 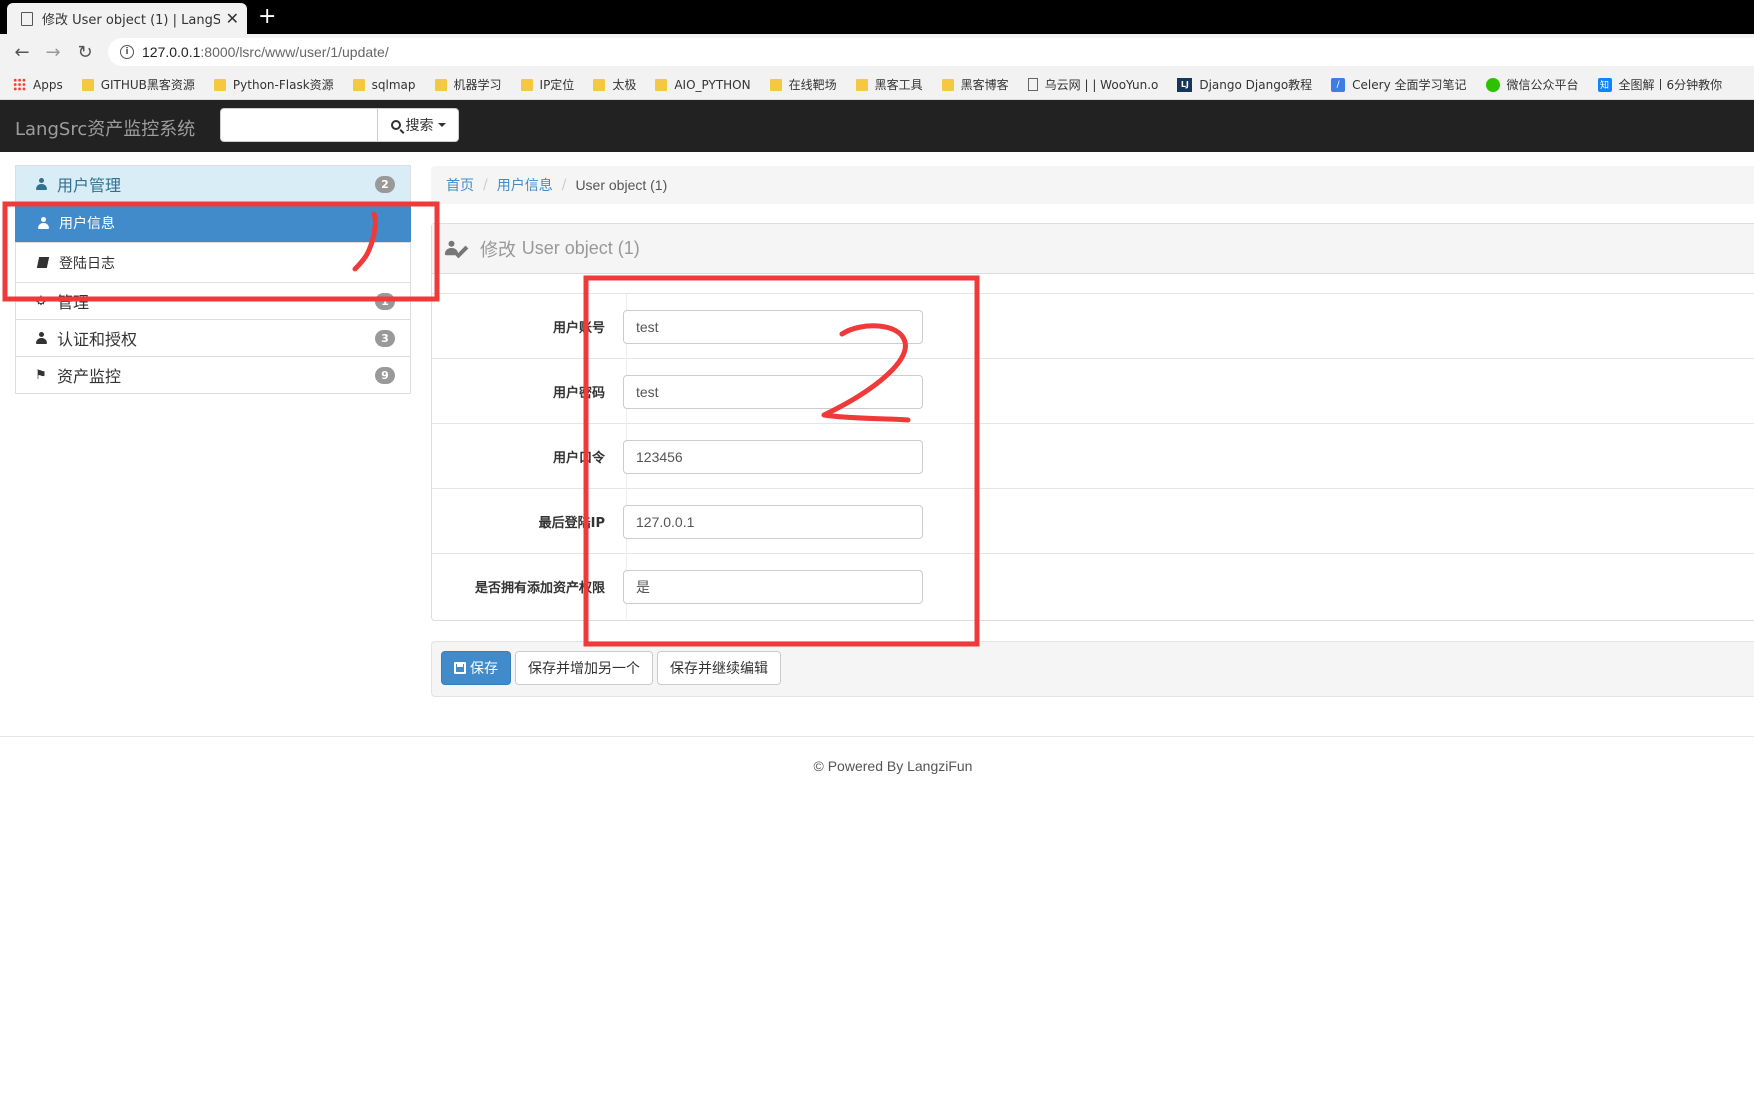 I want to click on bookmark-label: Celery 全面学习笔记, so click(x=1409, y=85).